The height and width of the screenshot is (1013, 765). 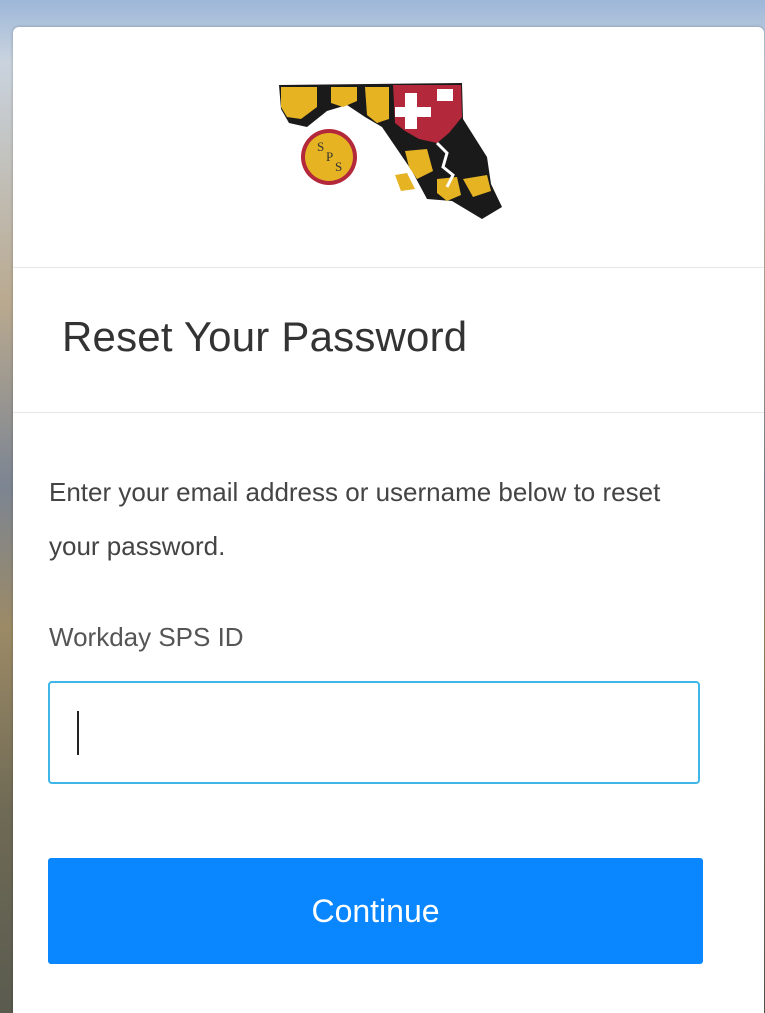 I want to click on maryland-sps-logo: S P S, so click(x=390, y=151).